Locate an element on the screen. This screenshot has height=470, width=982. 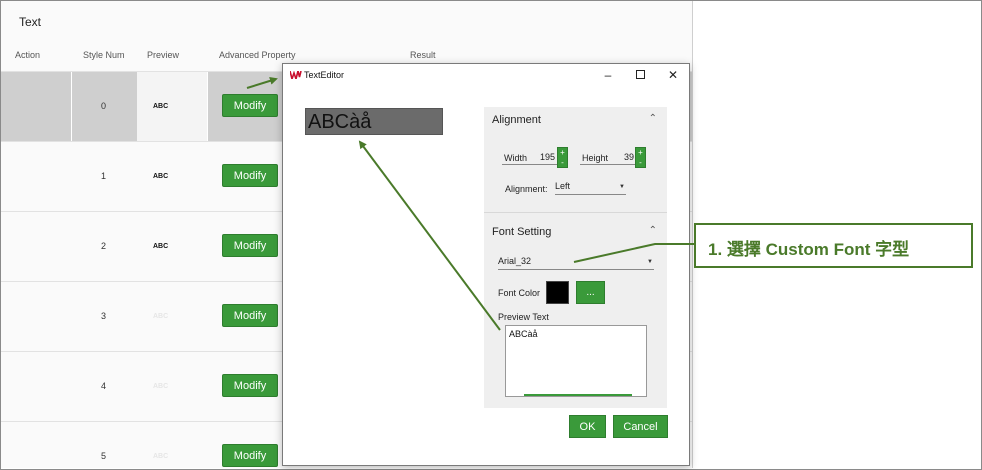
input-focus-bar is located at coordinates (578, 395).